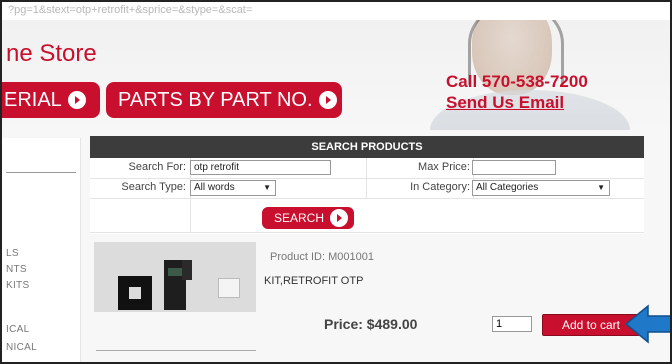 The height and width of the screenshot is (364, 672). What do you see at coordinates (41, 172) in the screenshot?
I see `sidebar-divider` at bounding box center [41, 172].